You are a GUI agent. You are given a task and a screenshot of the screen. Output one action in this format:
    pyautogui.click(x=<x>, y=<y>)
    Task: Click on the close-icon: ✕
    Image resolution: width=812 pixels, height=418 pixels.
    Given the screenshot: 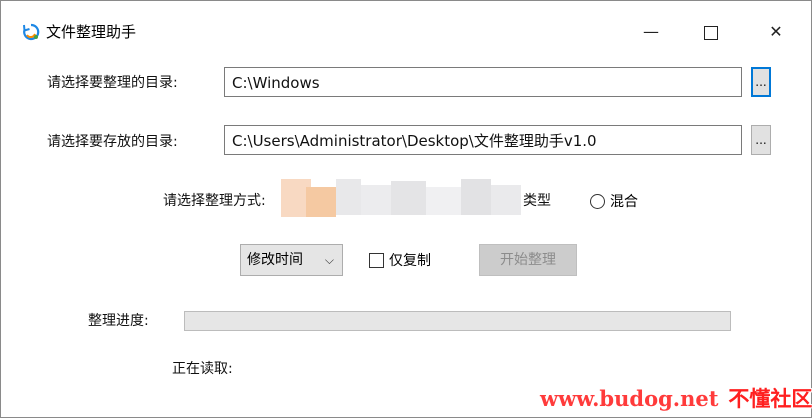 What is the action you would take?
    pyautogui.click(x=776, y=31)
    